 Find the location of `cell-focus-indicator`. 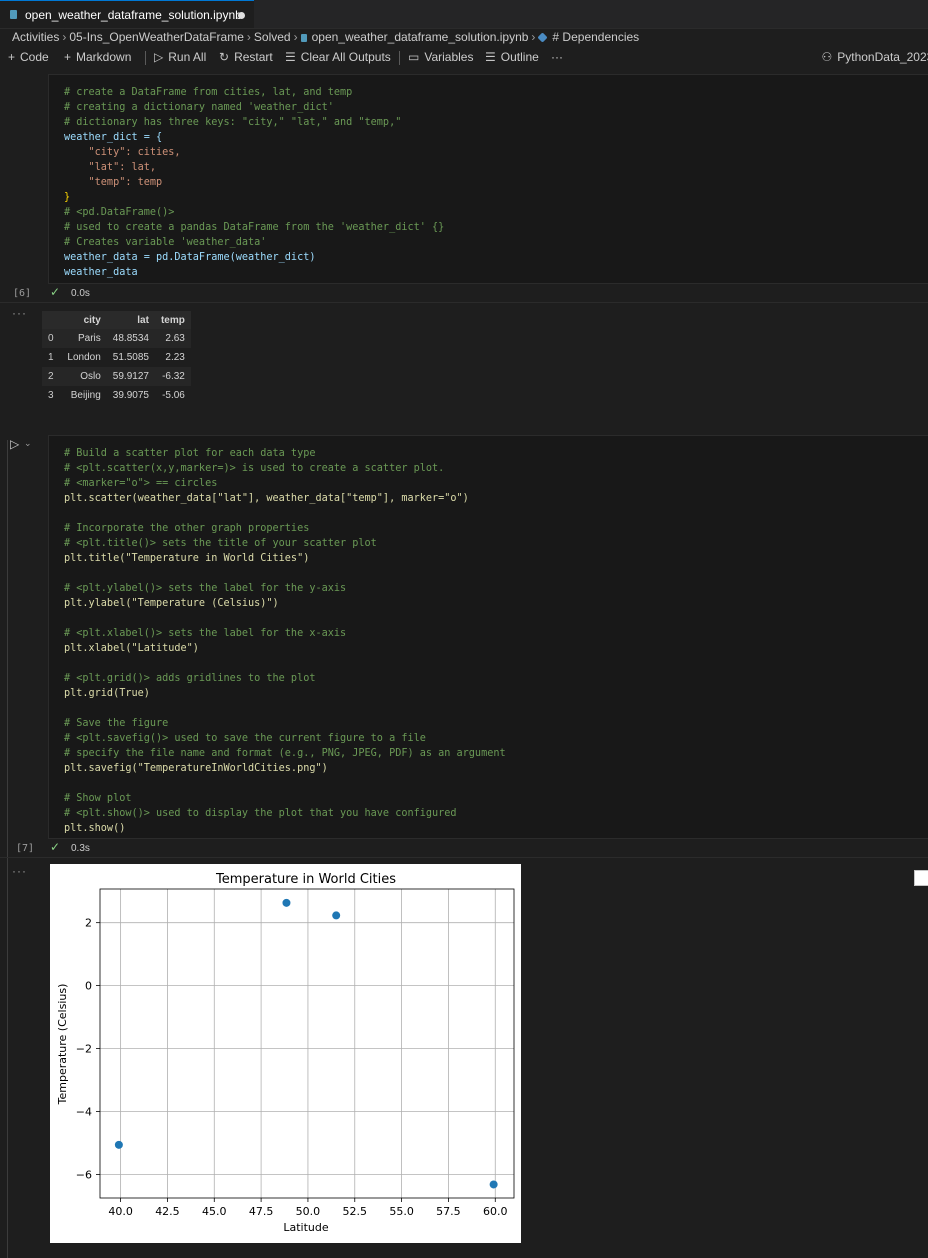

cell-focus-indicator is located at coordinates (7, 849).